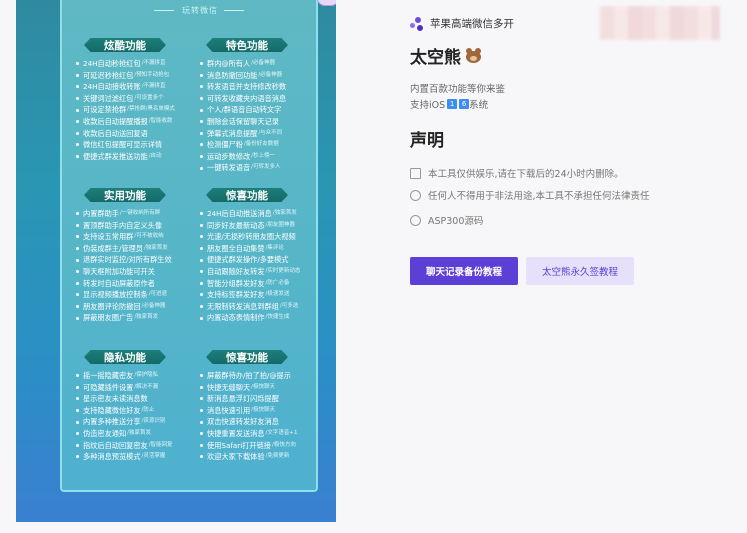  Describe the element at coordinates (247, 357) in the screenshot. I see `section-title: 惊喜功能` at that location.